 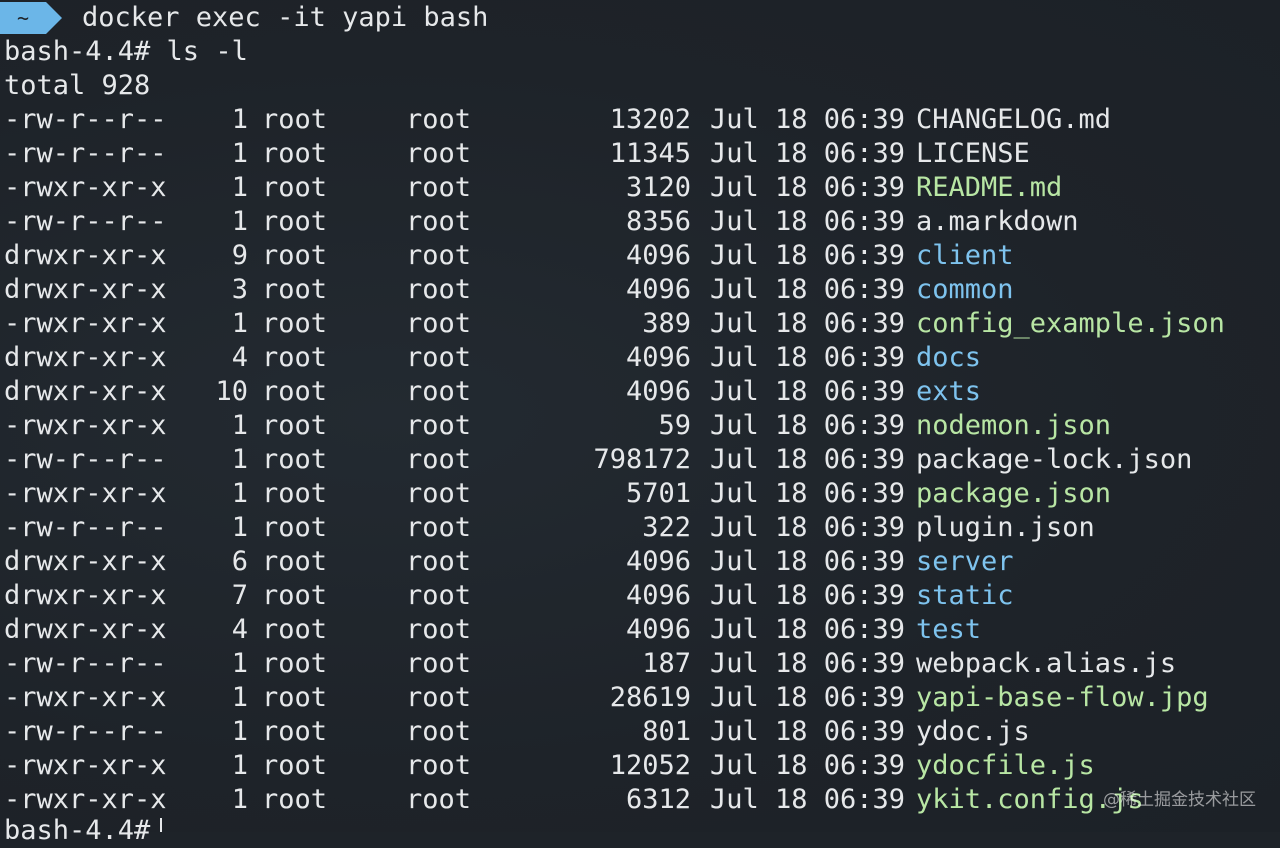 What do you see at coordinates (77, 85) in the screenshot?
I see `total-line: total 928` at bounding box center [77, 85].